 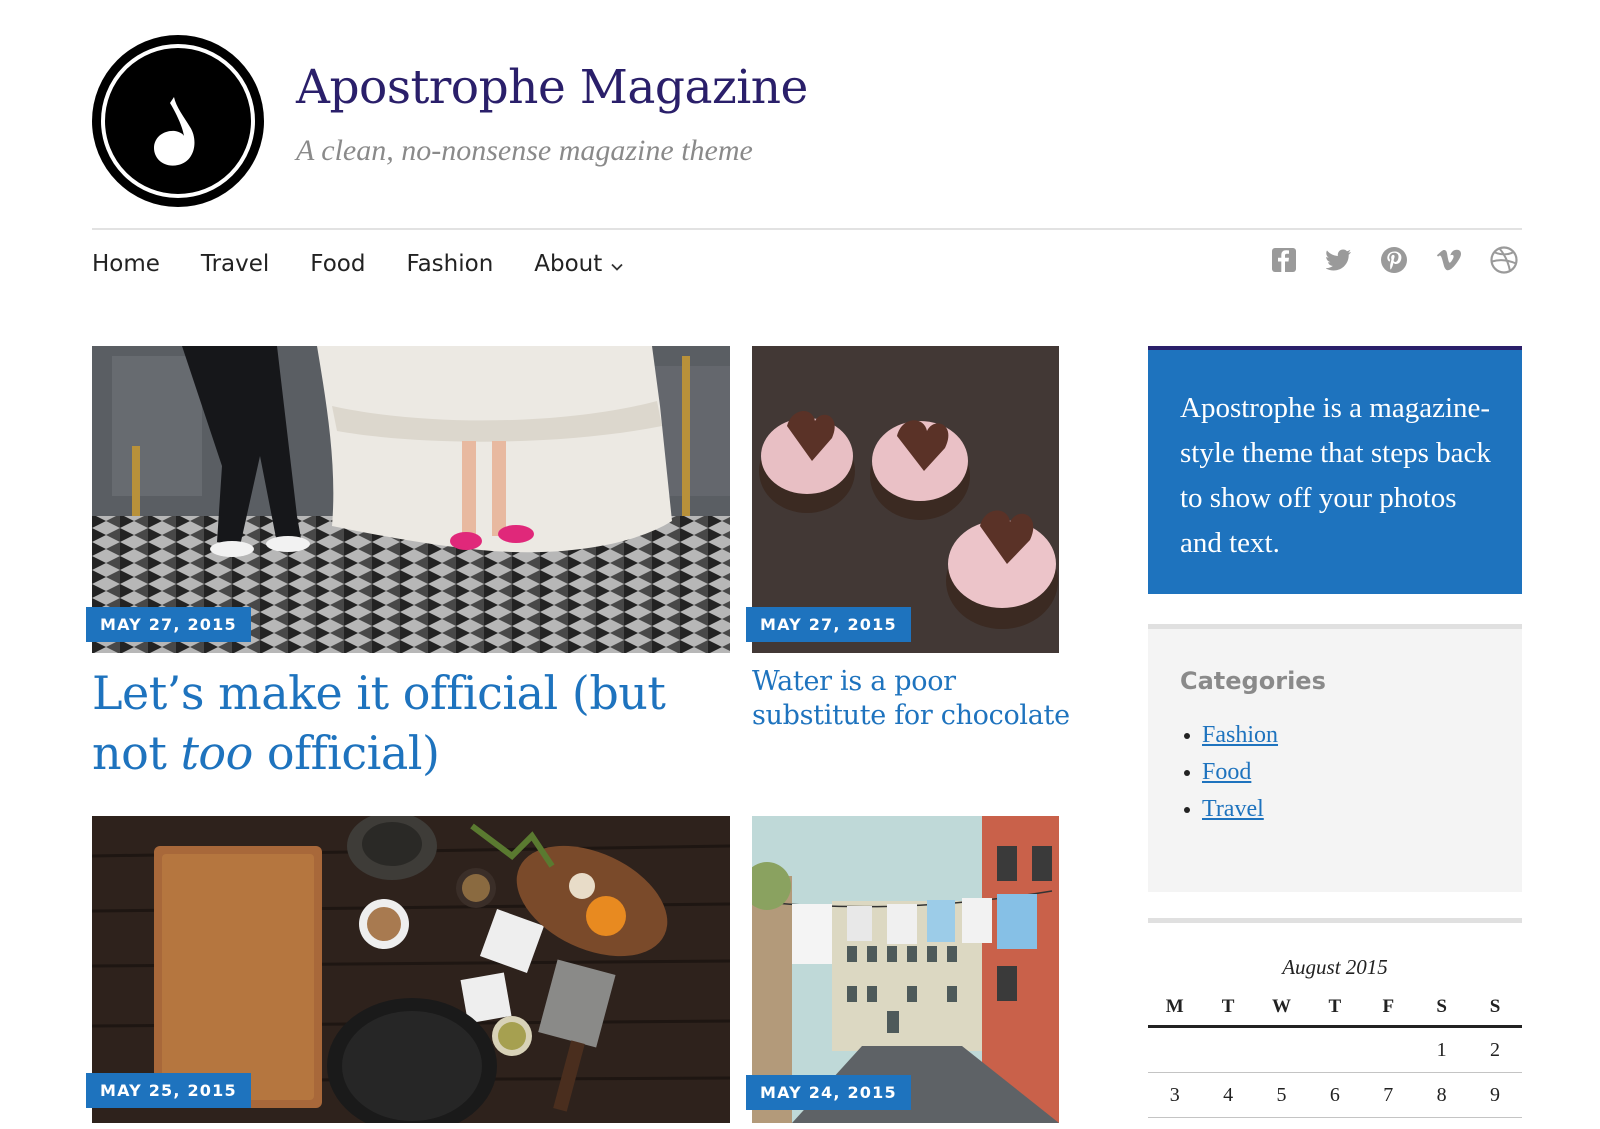 What do you see at coordinates (1339, 260) in the screenshot?
I see `twitter-icon` at bounding box center [1339, 260].